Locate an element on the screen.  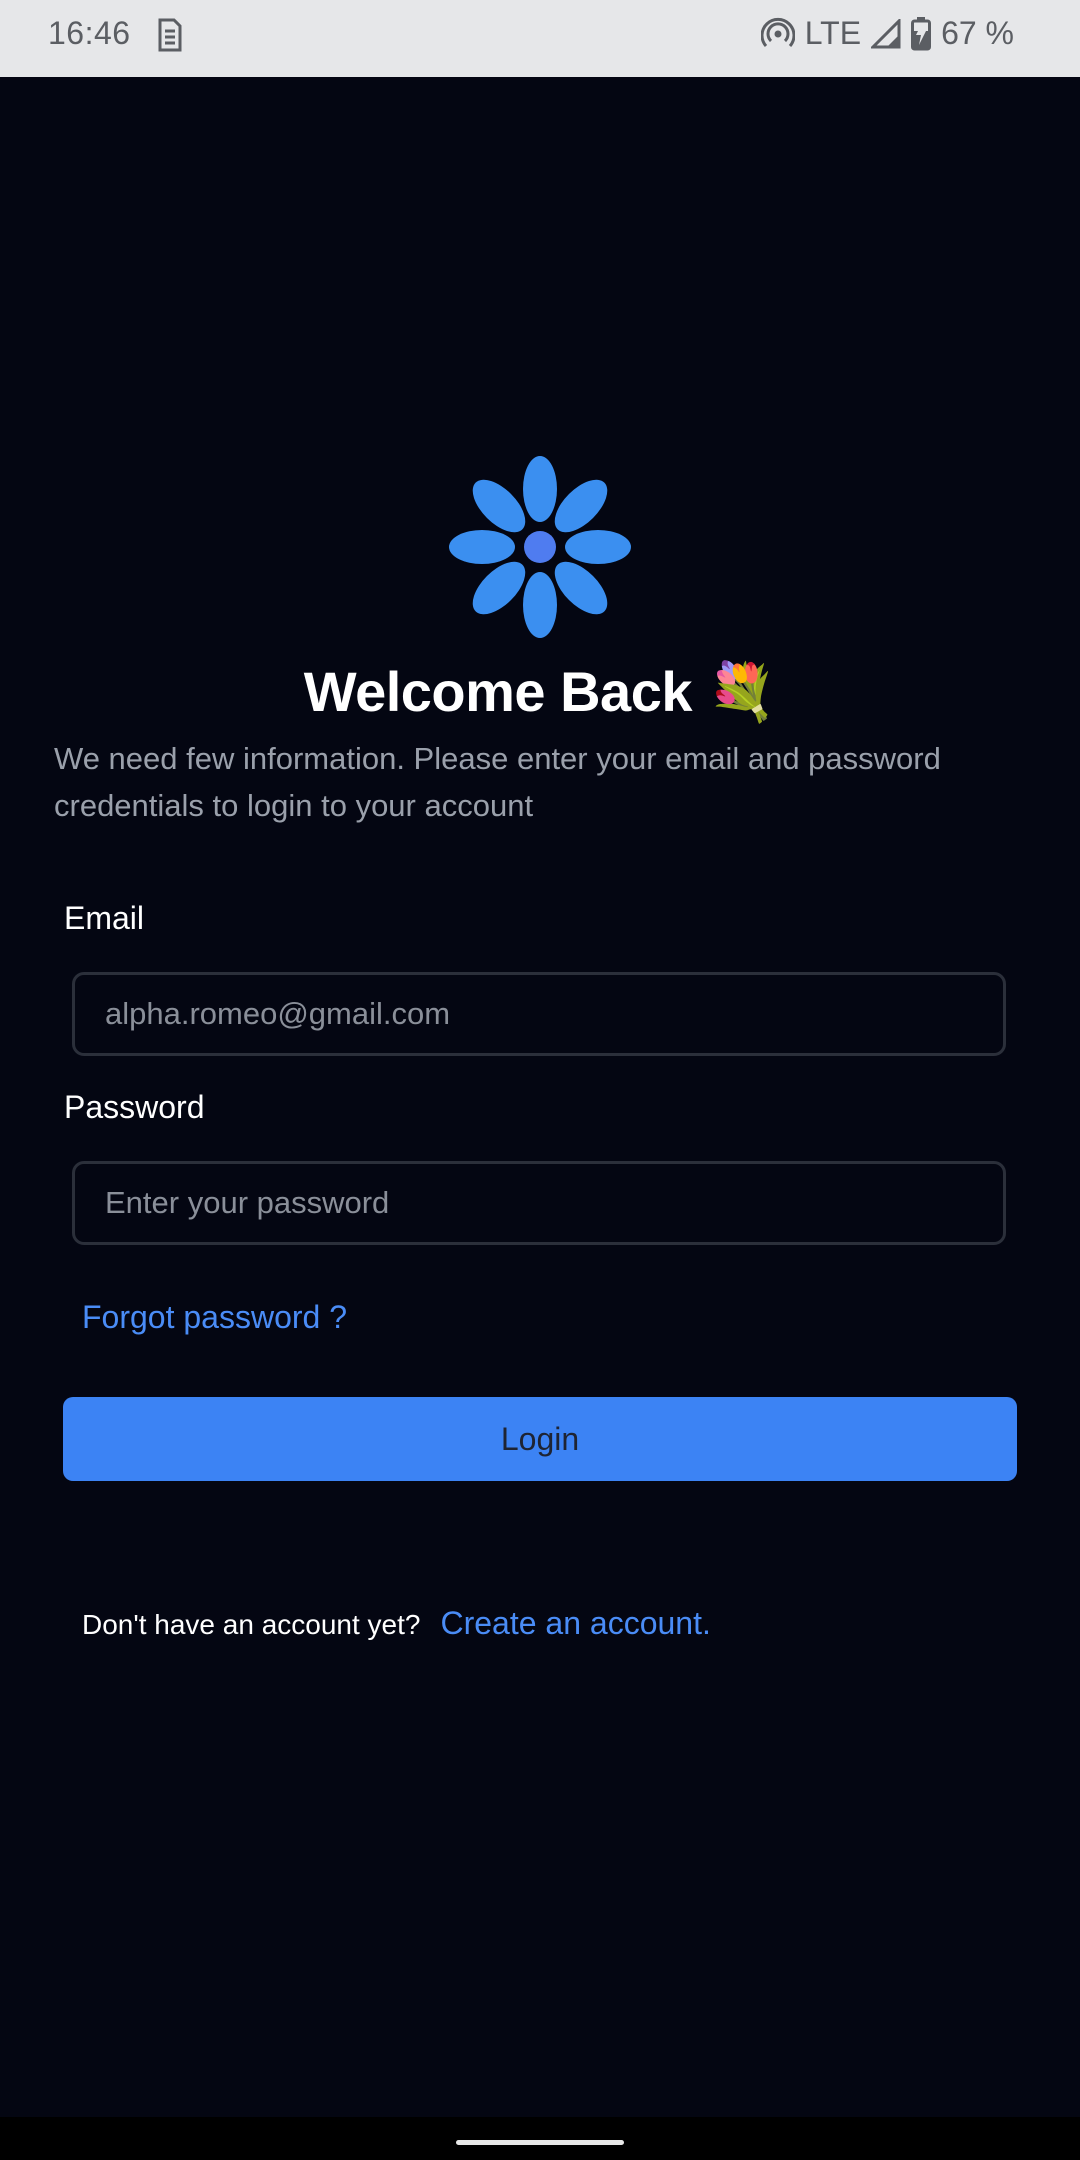
signal-icon is located at coordinates (886, 33).